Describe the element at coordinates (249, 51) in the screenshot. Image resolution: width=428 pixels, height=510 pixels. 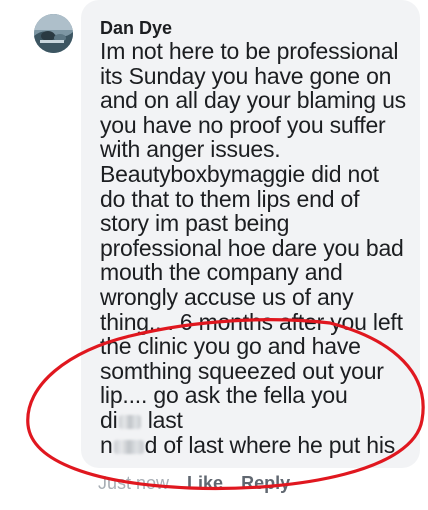
I see `comment-line: Im not here to be professional` at that location.